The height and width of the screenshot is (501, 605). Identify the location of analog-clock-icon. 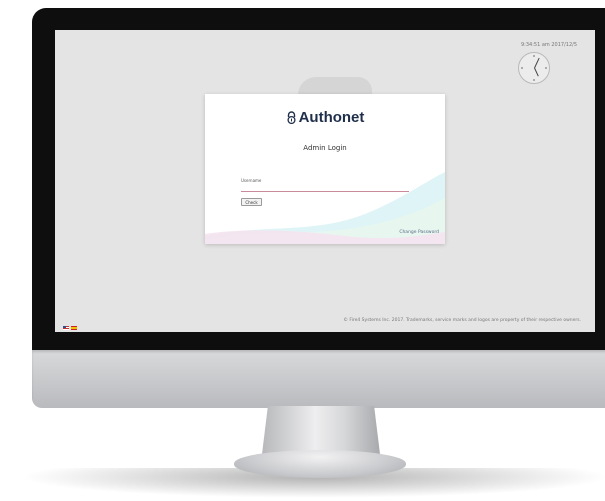
(534, 68).